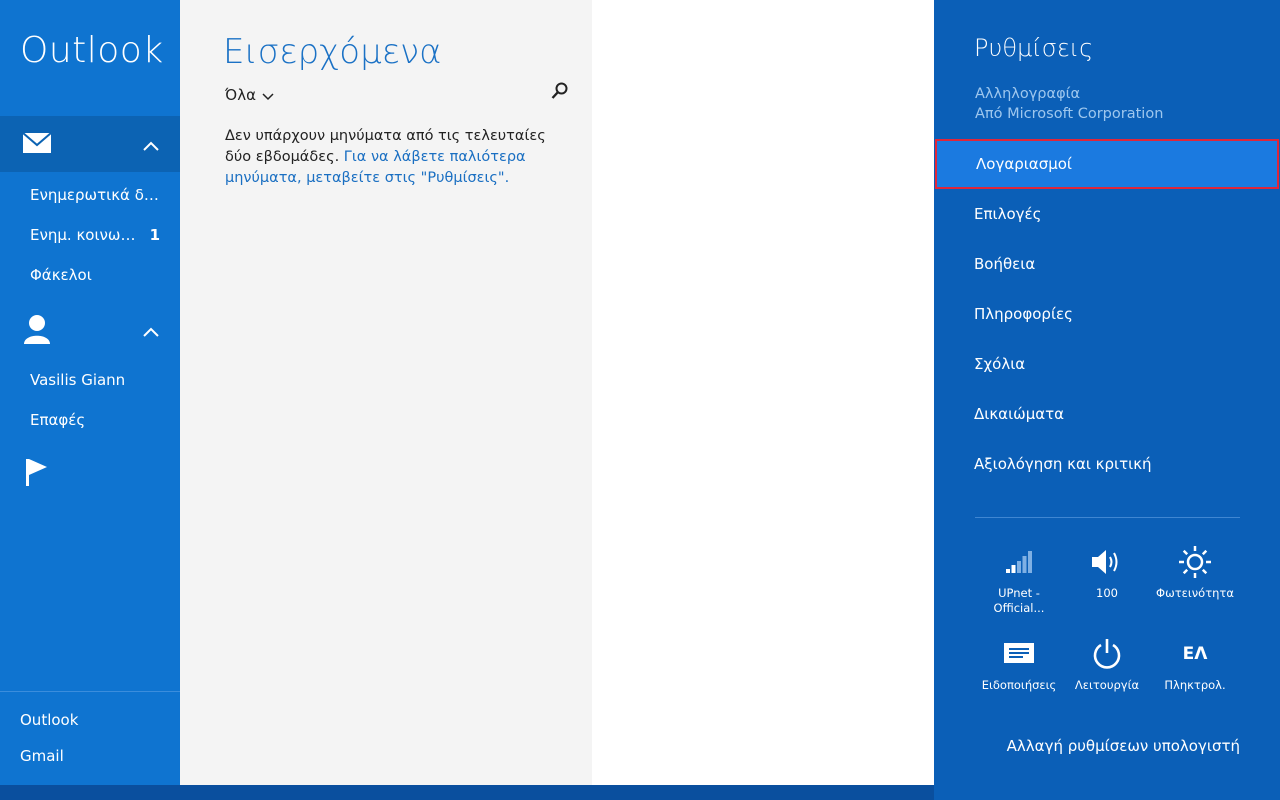 This screenshot has width=1280, height=800. What do you see at coordinates (154, 235) in the screenshot?
I see `unread-count: 1` at bounding box center [154, 235].